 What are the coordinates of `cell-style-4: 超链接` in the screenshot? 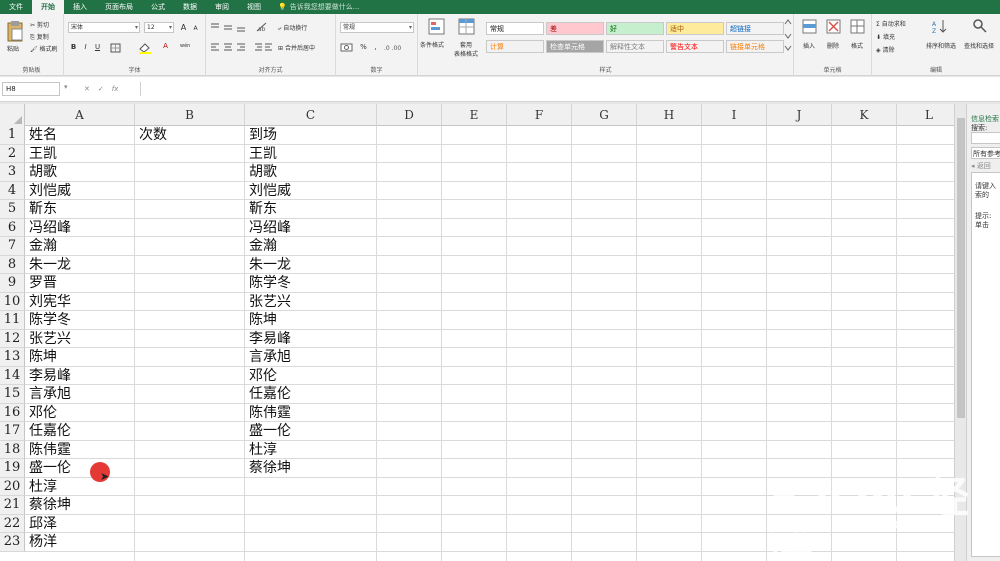 It's located at (755, 28).